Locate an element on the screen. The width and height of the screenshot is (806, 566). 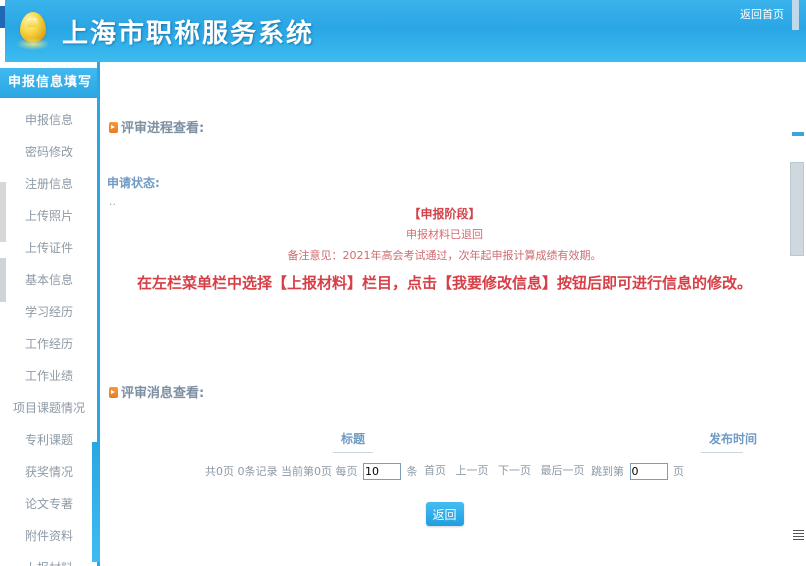
sidebar-item-9: 项目课题情况 is located at coordinates (49, 408).